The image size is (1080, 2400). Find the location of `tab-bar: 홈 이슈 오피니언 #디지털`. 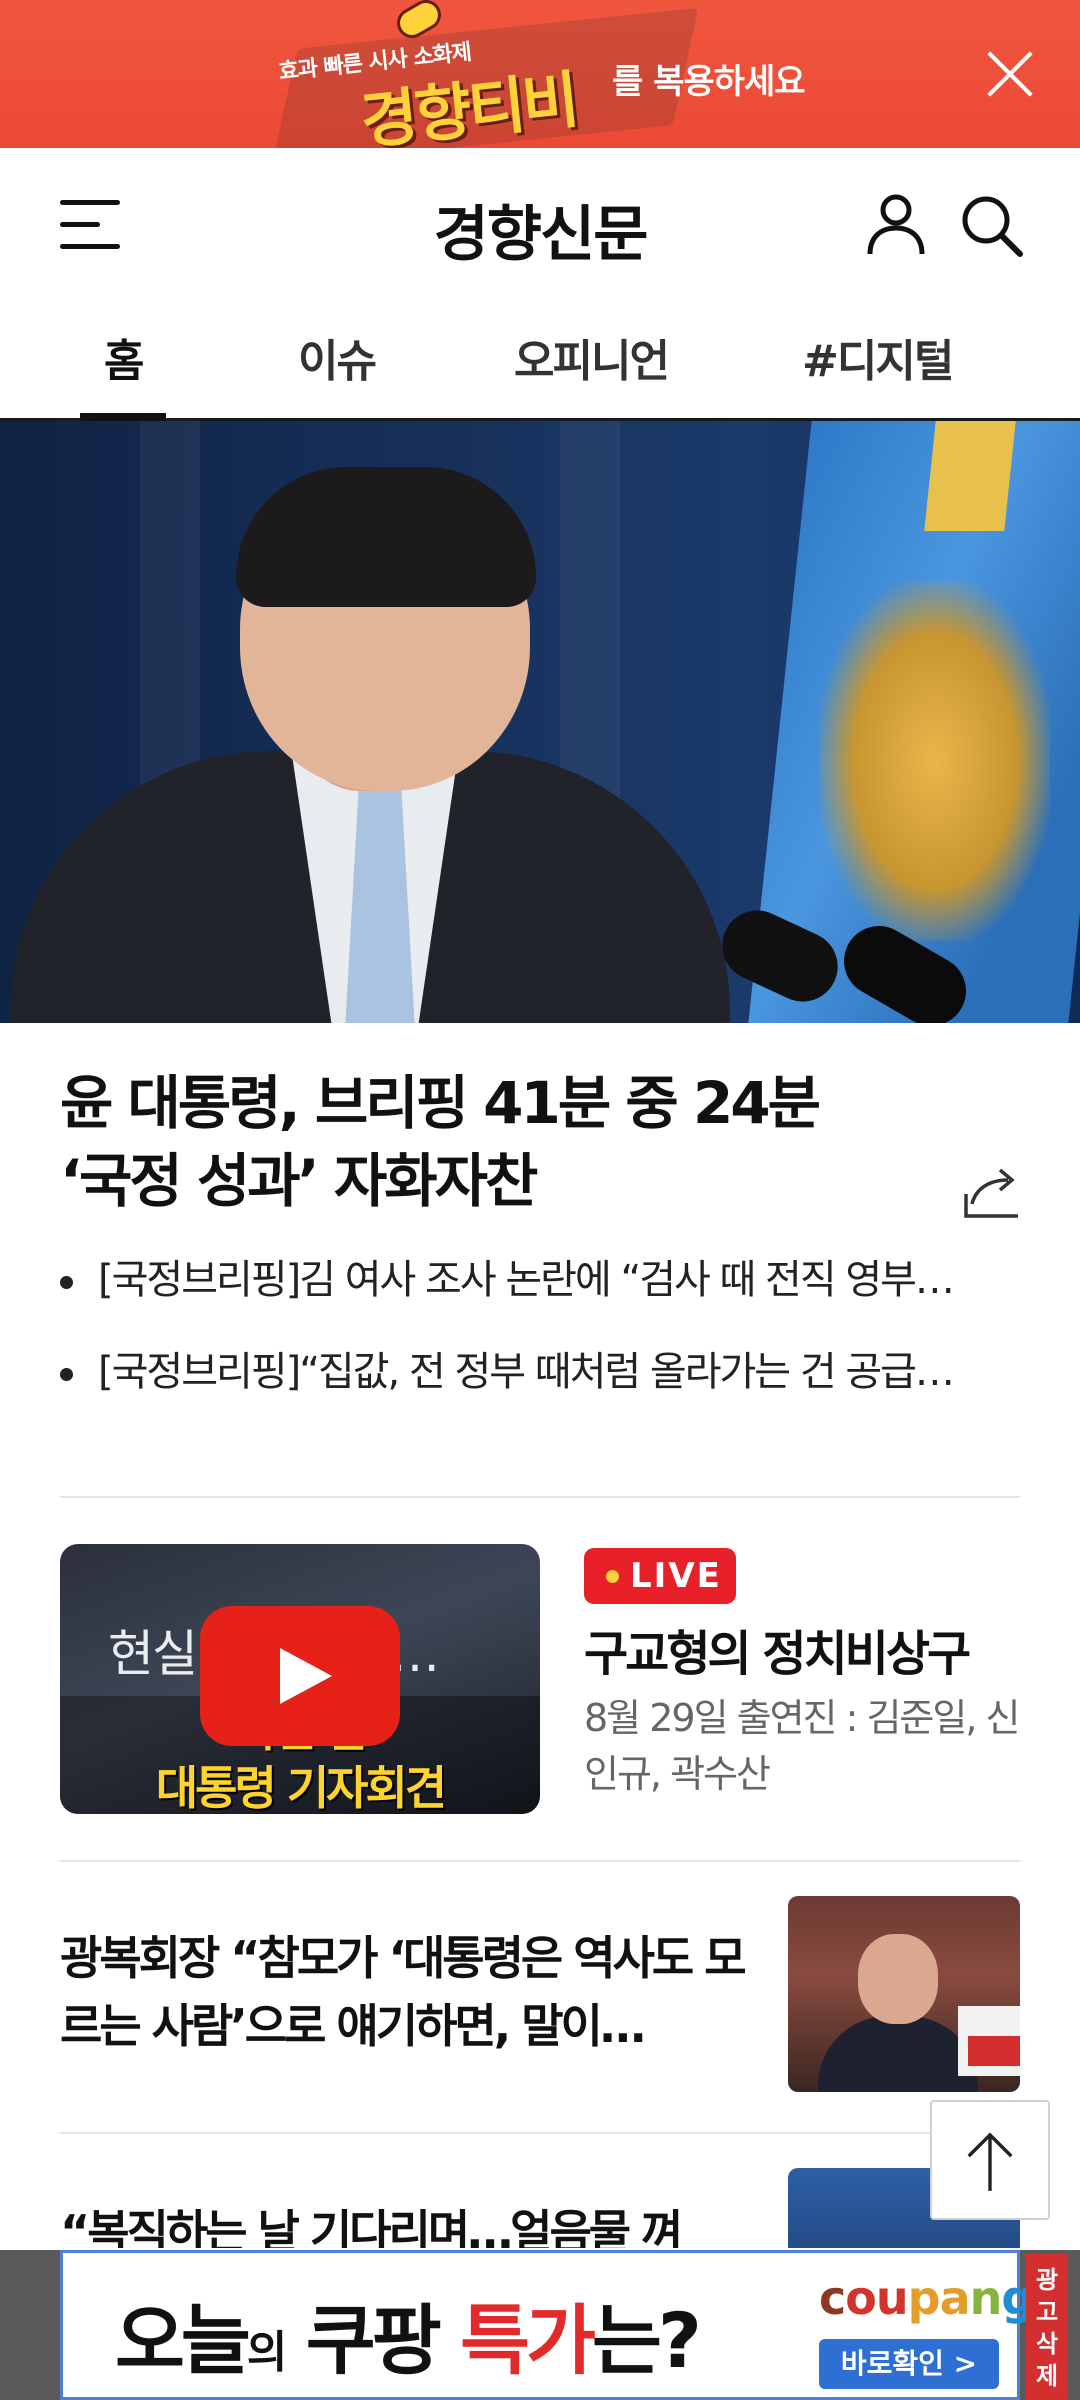

tab-bar: 홈 이슈 오피니언 #디지털 is located at coordinates (540, 362).